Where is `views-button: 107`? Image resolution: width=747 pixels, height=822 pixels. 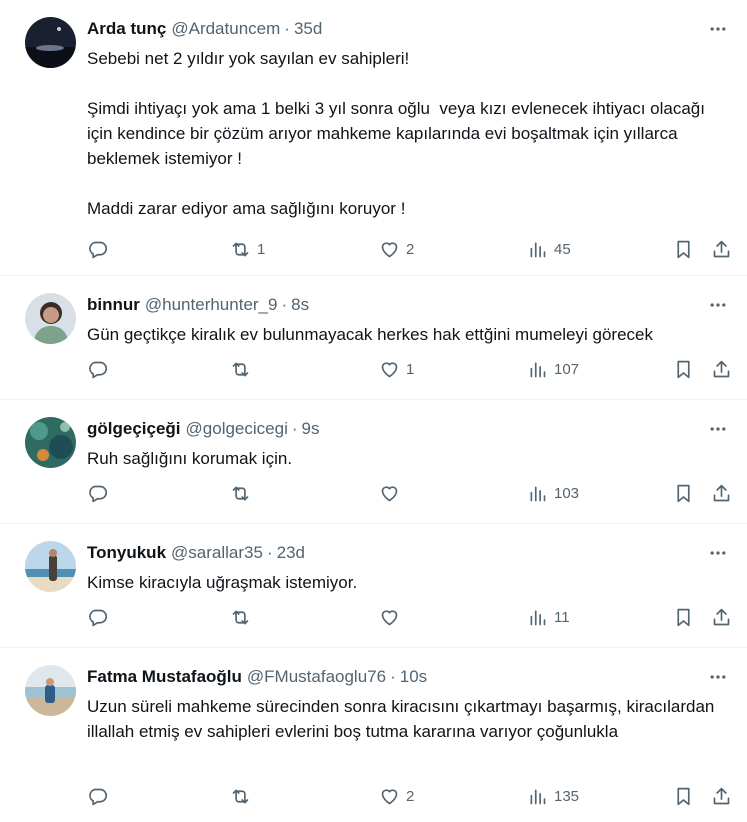
views-button: 107 is located at coordinates (553, 369).